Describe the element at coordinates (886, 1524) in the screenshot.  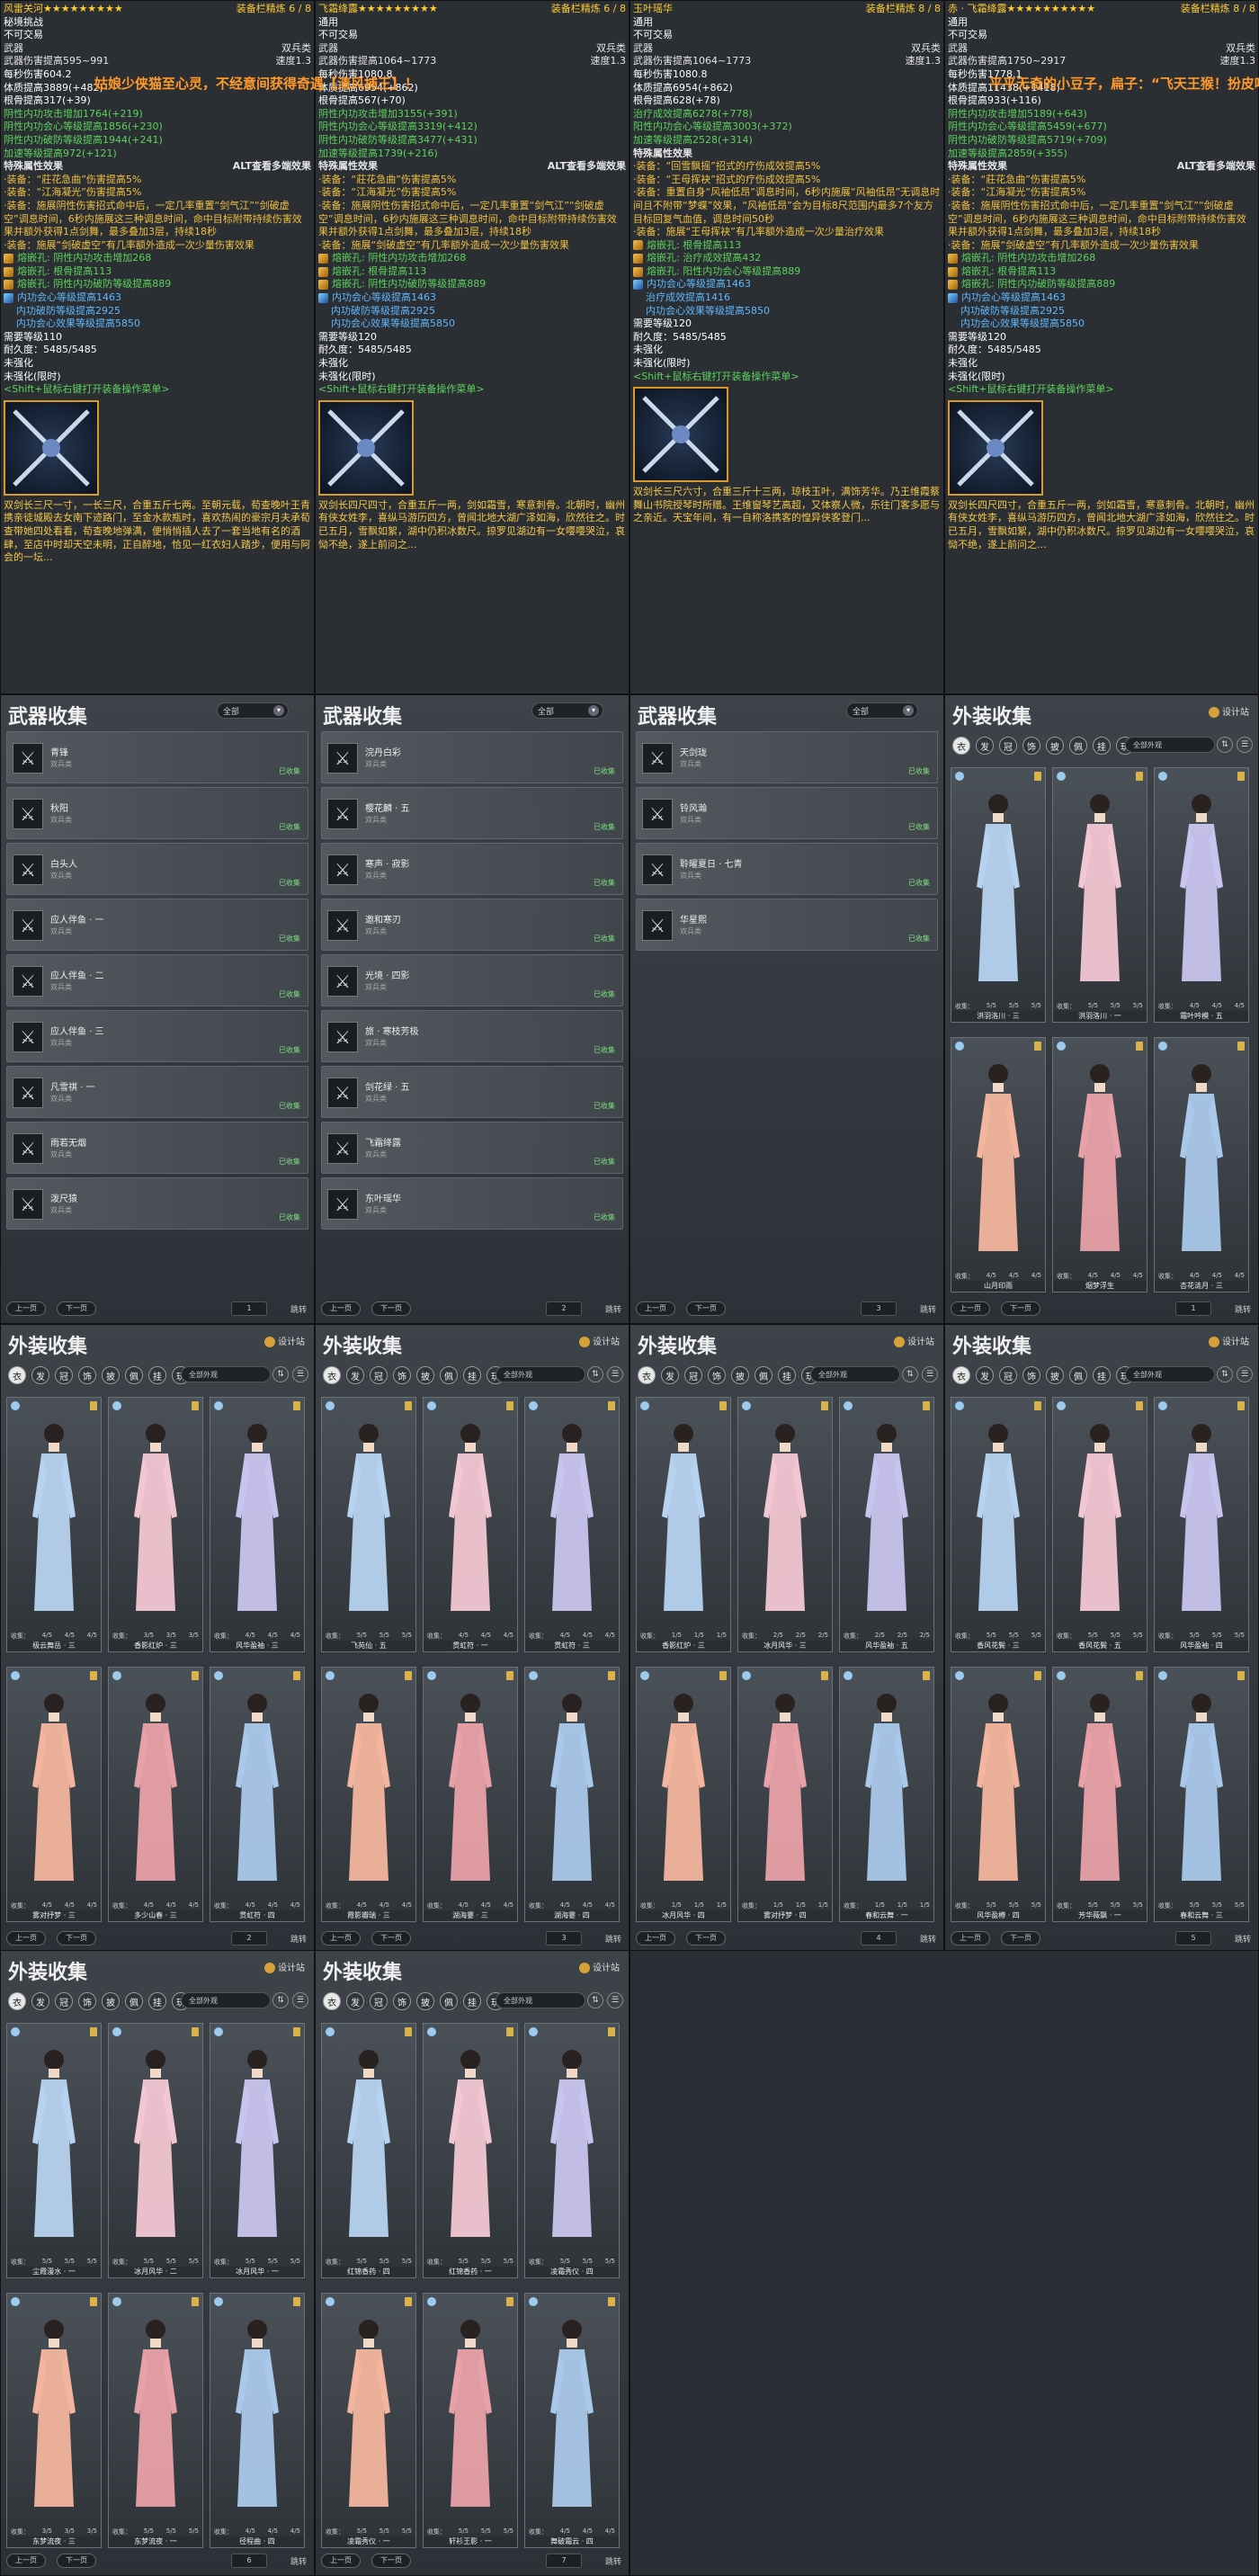
I see `outfit-card: 收集： 2/5 2/5 2/5 风华盈袖 · 五` at that location.